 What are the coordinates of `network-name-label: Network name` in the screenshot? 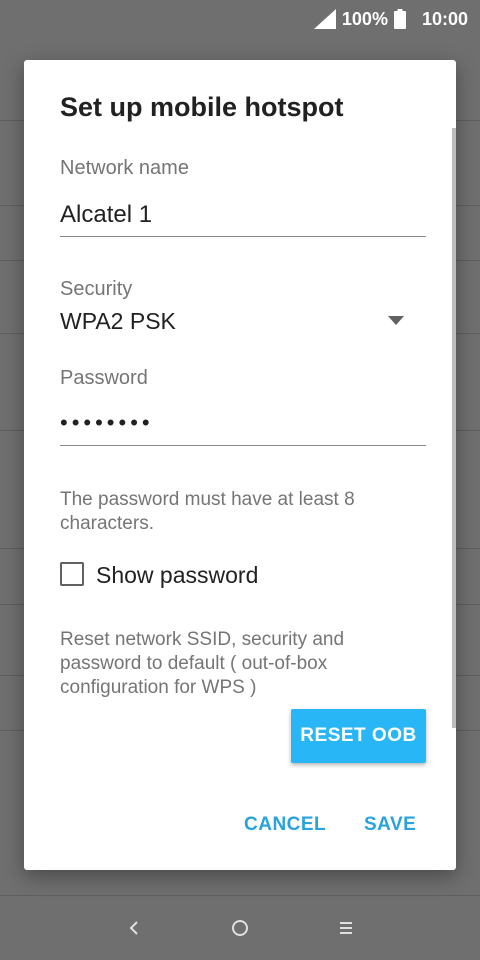 It's located at (124, 168).